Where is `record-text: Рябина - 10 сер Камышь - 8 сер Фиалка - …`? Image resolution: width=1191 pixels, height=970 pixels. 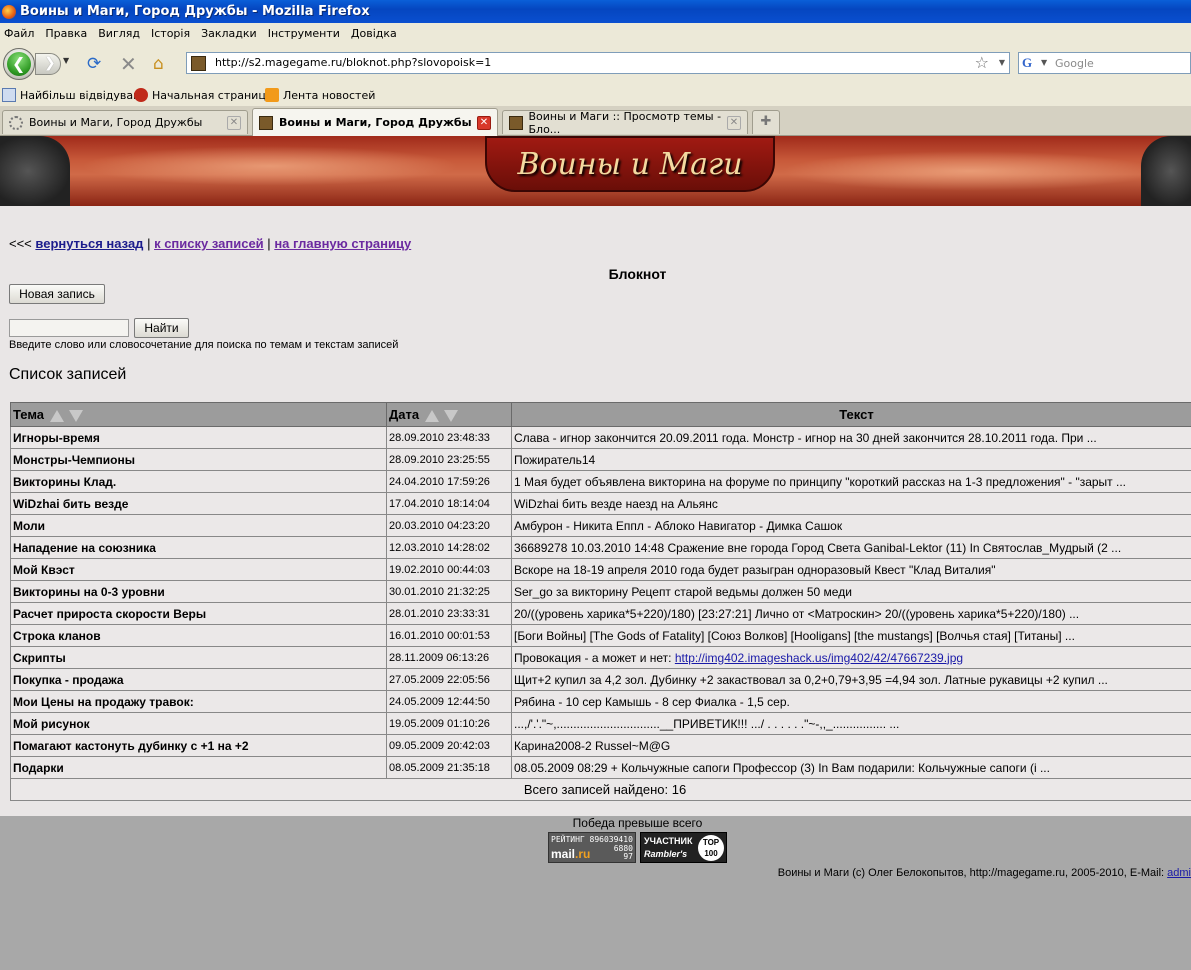 record-text: Рябина - 10 сер Камышь - 8 сер Фиалка - … is located at coordinates (851, 701).